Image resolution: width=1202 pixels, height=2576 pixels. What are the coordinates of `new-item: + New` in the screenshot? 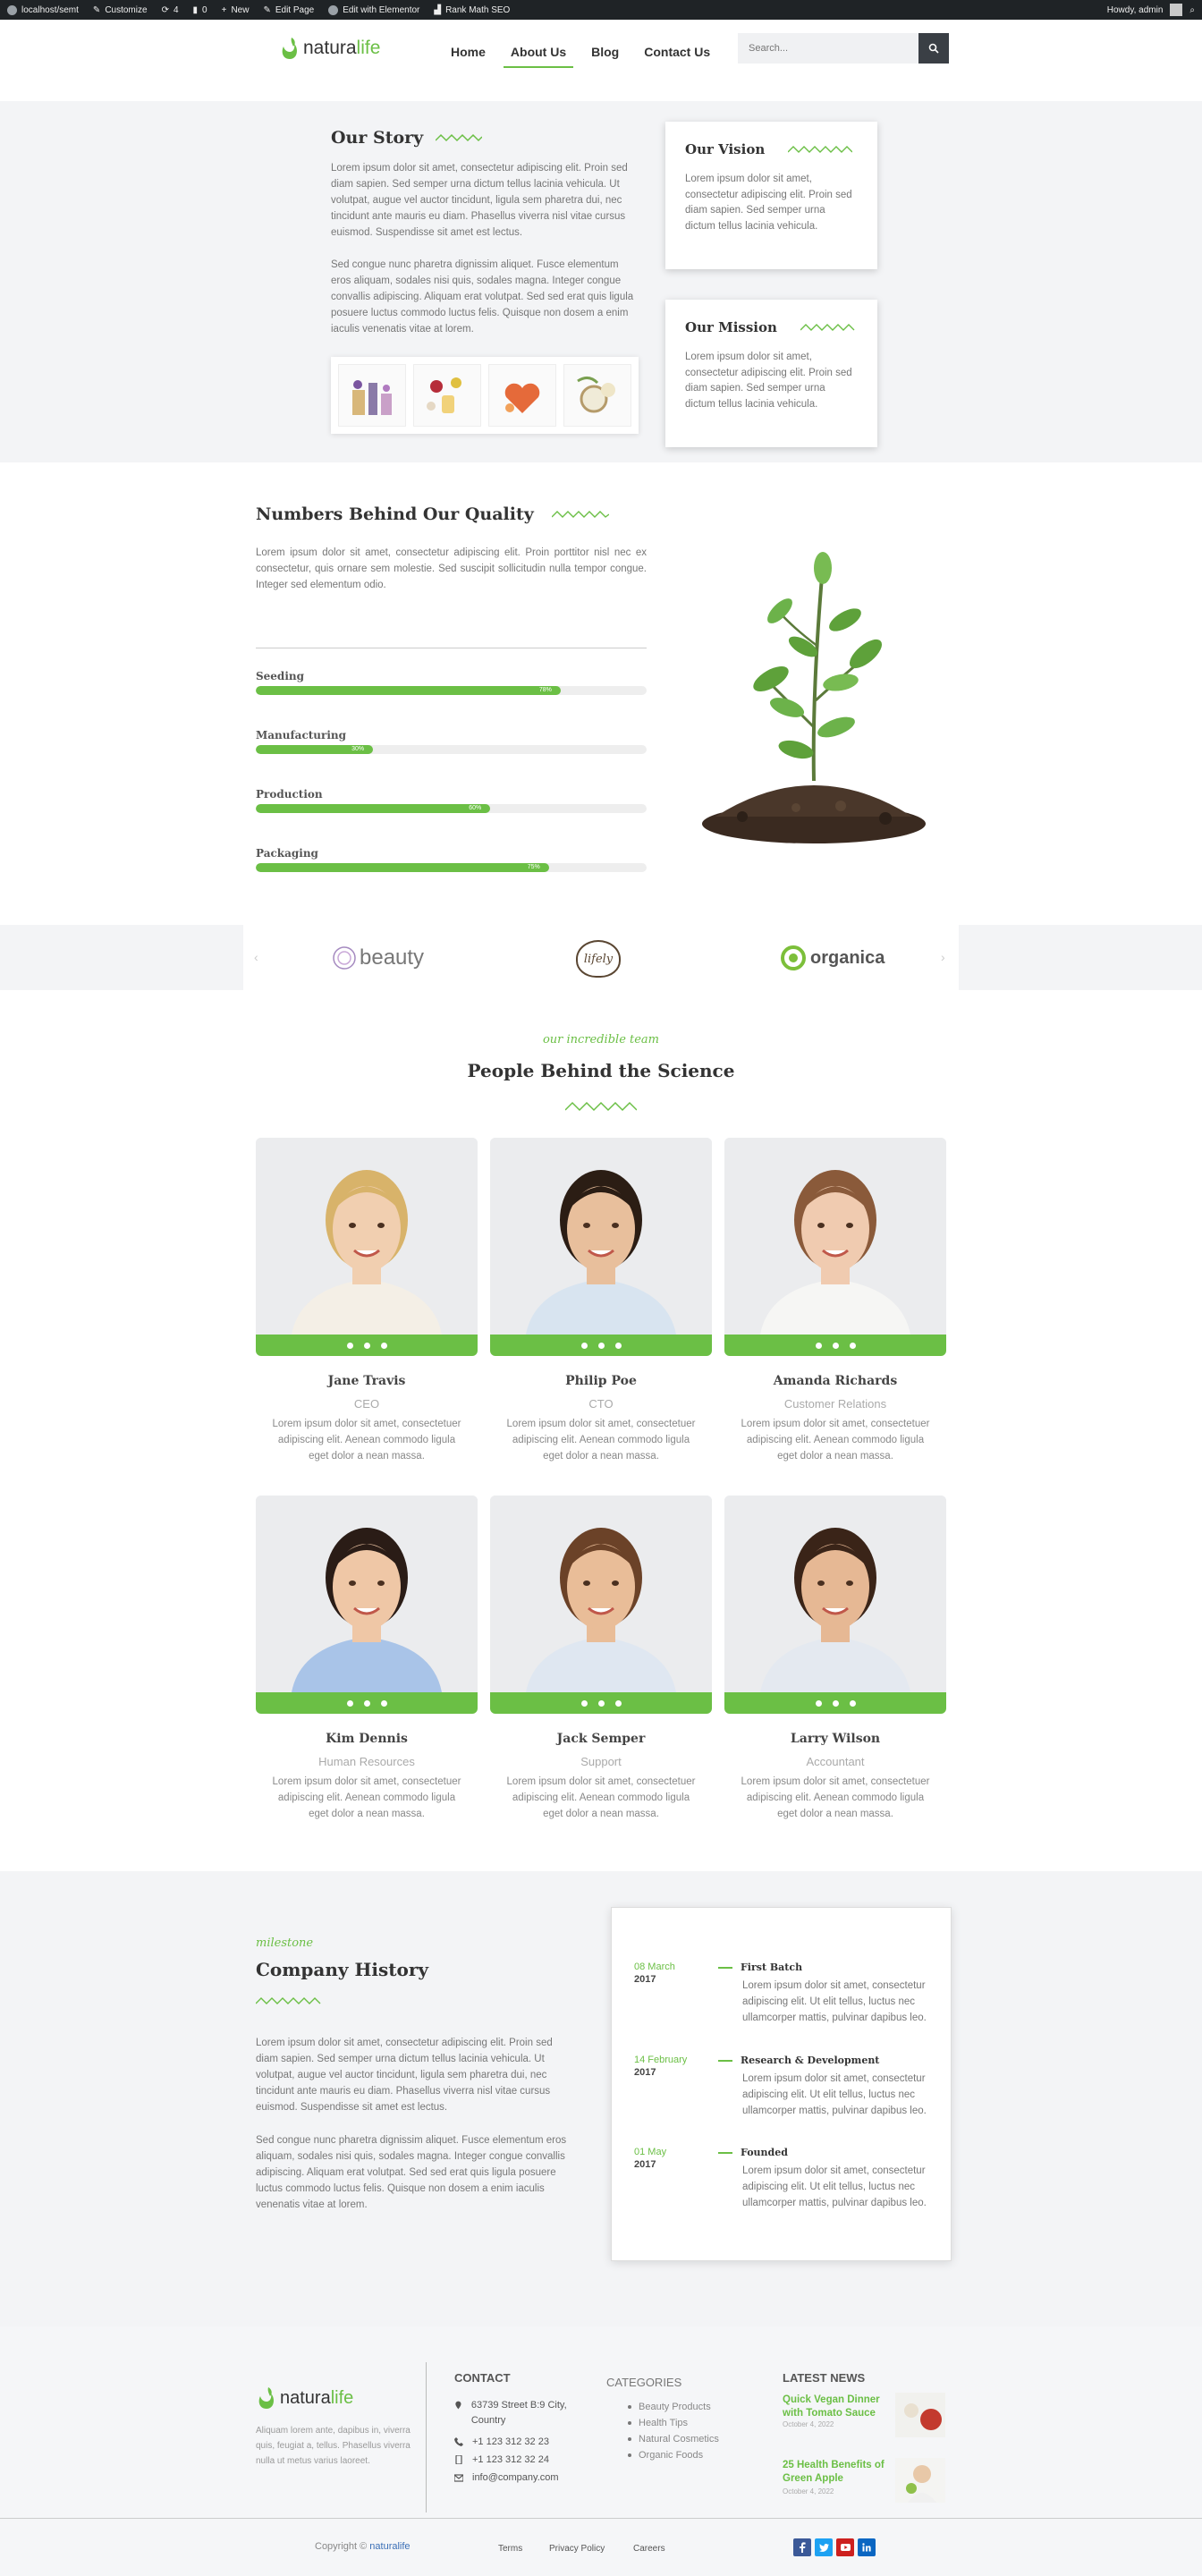 It's located at (236, 10).